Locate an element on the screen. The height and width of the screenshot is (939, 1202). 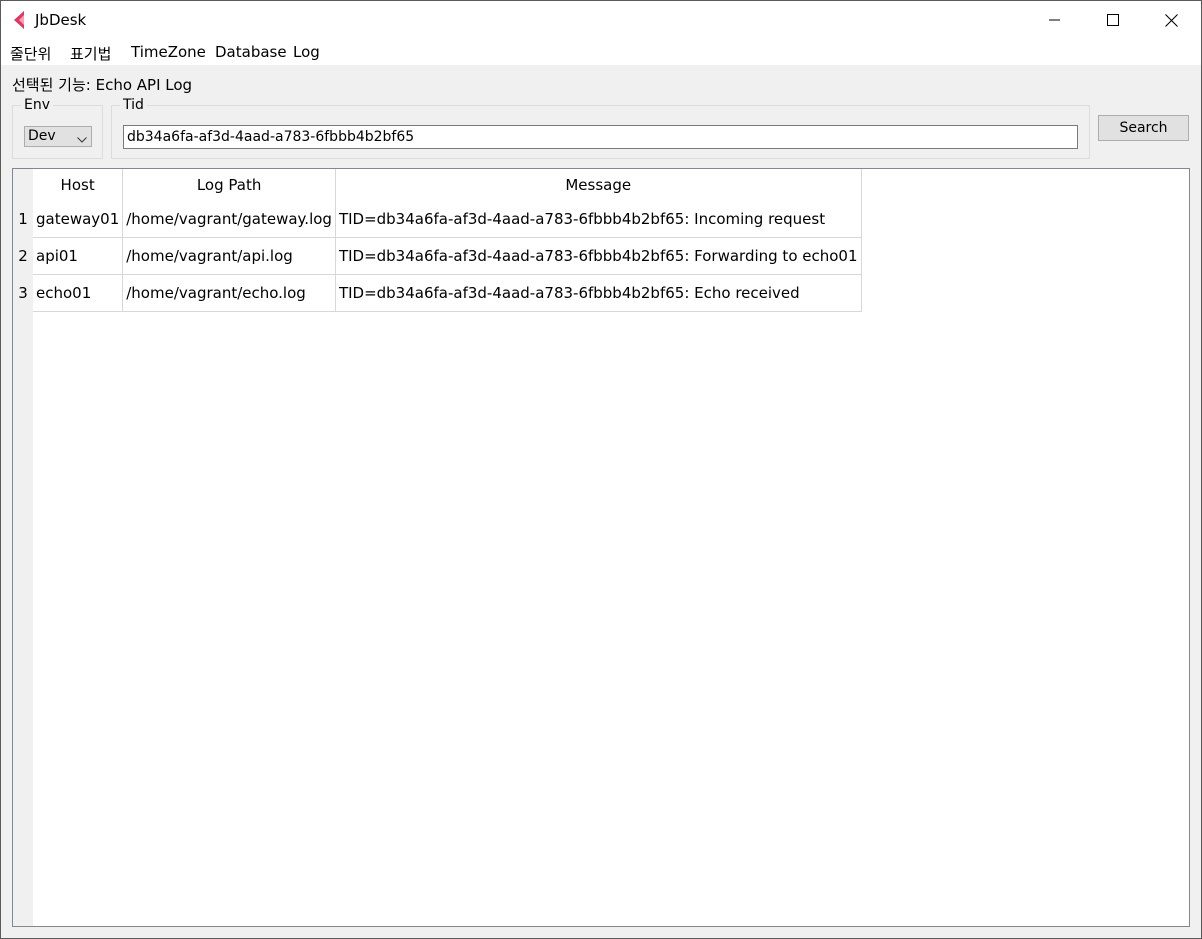
cell-log-path: /home/vagrant/echo.log is located at coordinates (229, 293).